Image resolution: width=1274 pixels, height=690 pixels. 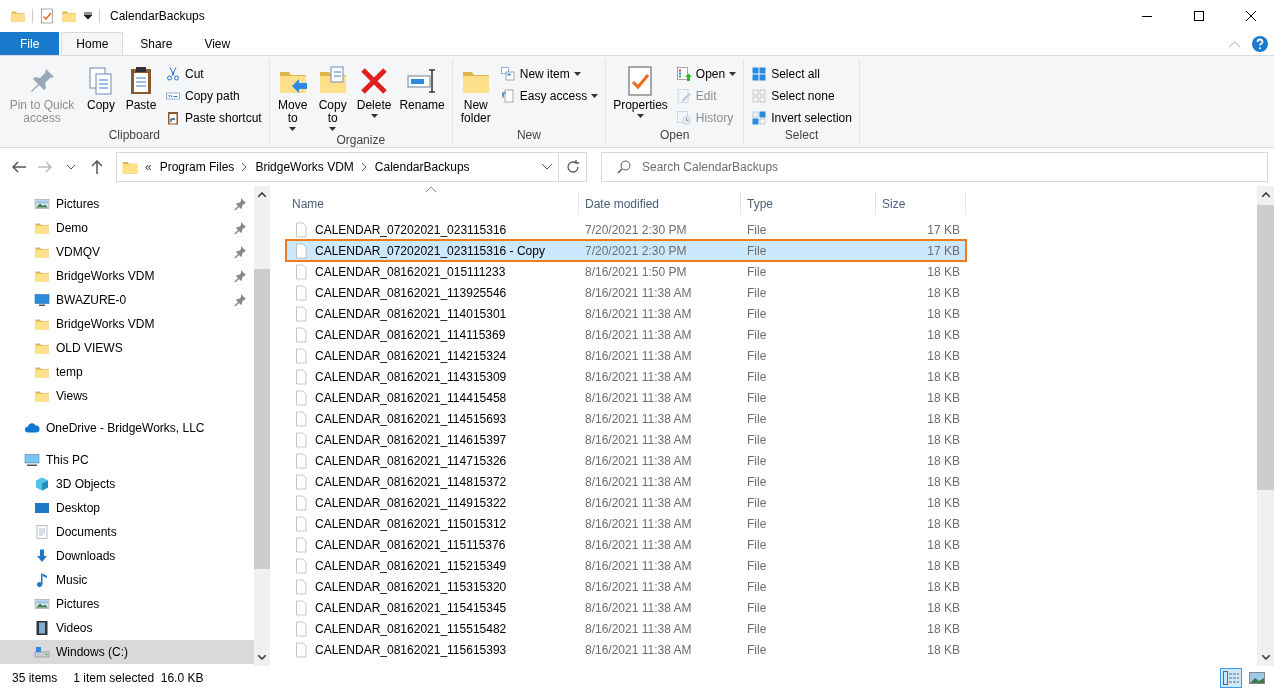 I want to click on ribbon-button: Copy to, so click(x=332, y=98).